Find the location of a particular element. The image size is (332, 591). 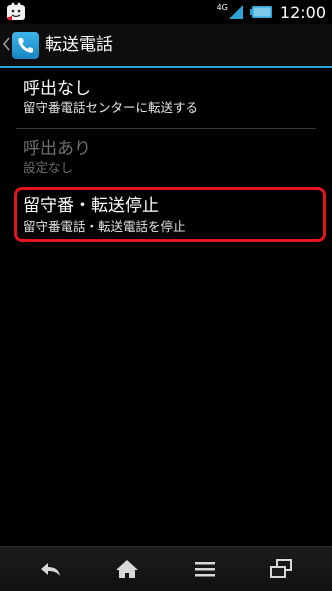

status-bar: 4G 12:00 is located at coordinates (166, 12).